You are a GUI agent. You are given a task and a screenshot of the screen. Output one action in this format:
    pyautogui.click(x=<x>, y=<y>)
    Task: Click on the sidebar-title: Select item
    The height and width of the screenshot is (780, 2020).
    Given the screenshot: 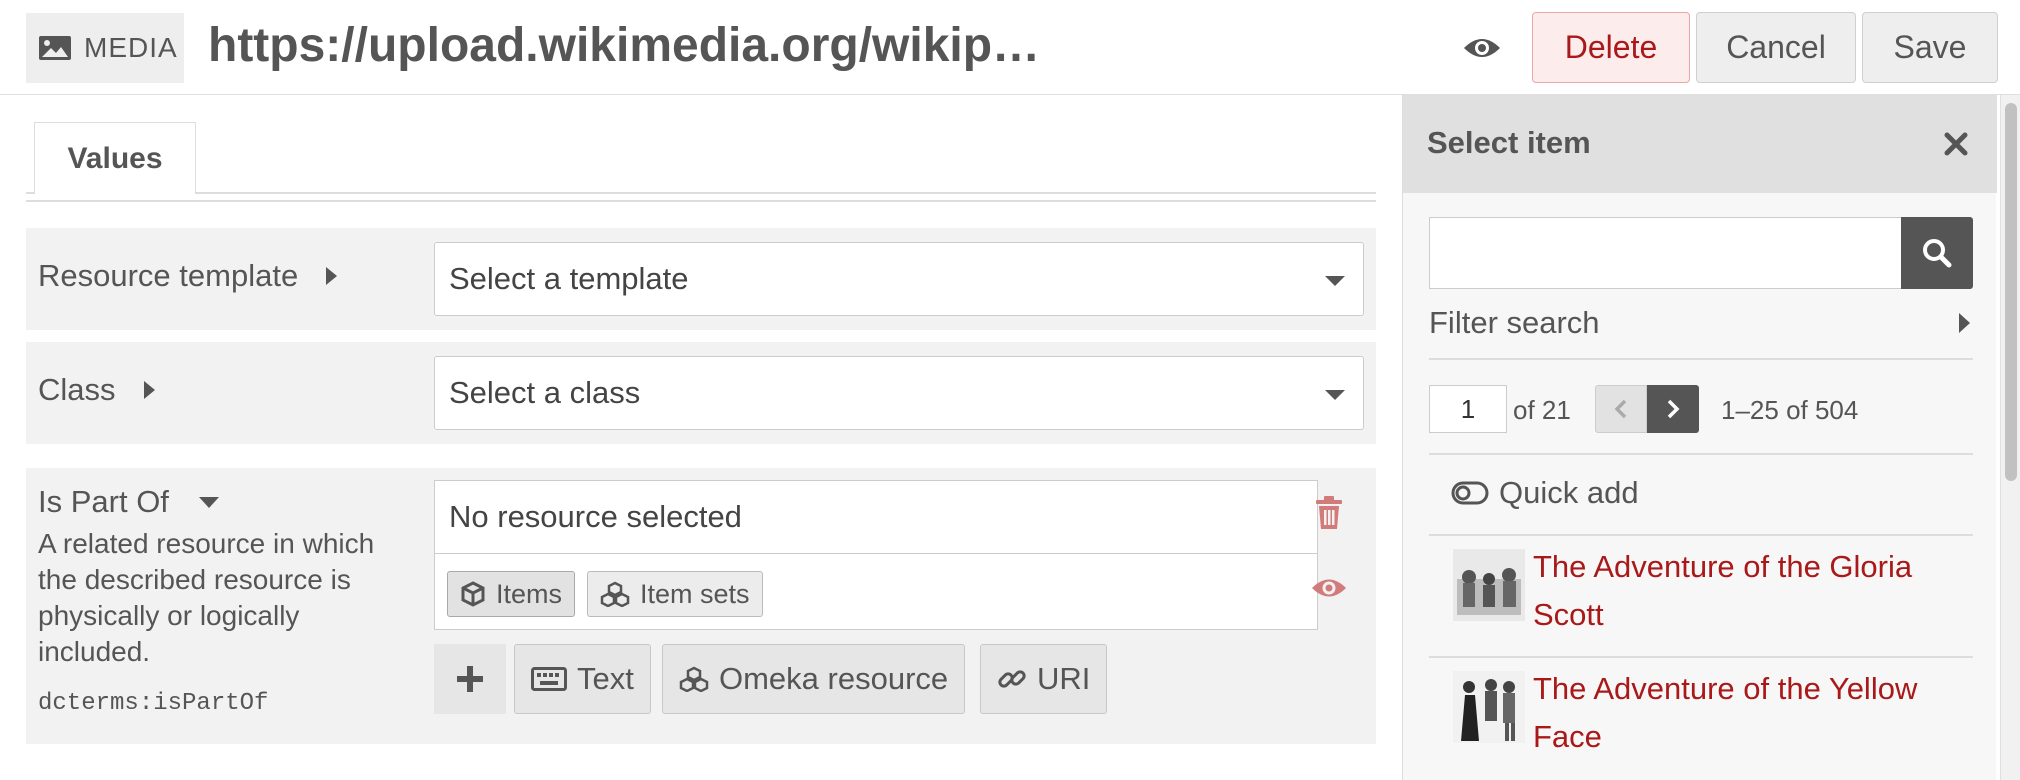 What is the action you would take?
    pyautogui.click(x=1509, y=142)
    